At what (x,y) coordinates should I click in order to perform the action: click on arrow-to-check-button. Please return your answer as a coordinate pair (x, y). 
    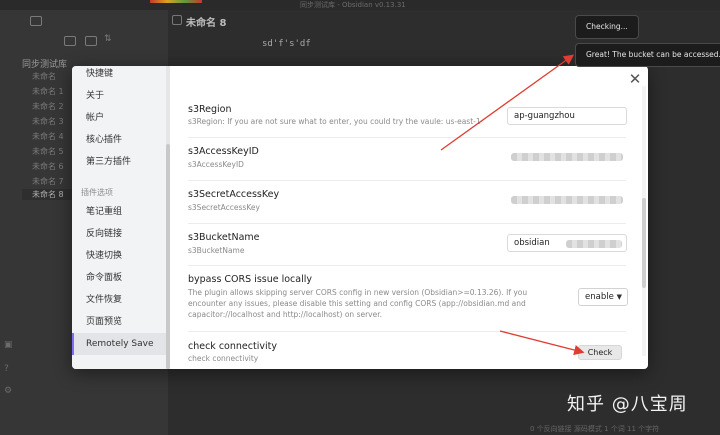
    Looking at the image, I should click on (542, 343).